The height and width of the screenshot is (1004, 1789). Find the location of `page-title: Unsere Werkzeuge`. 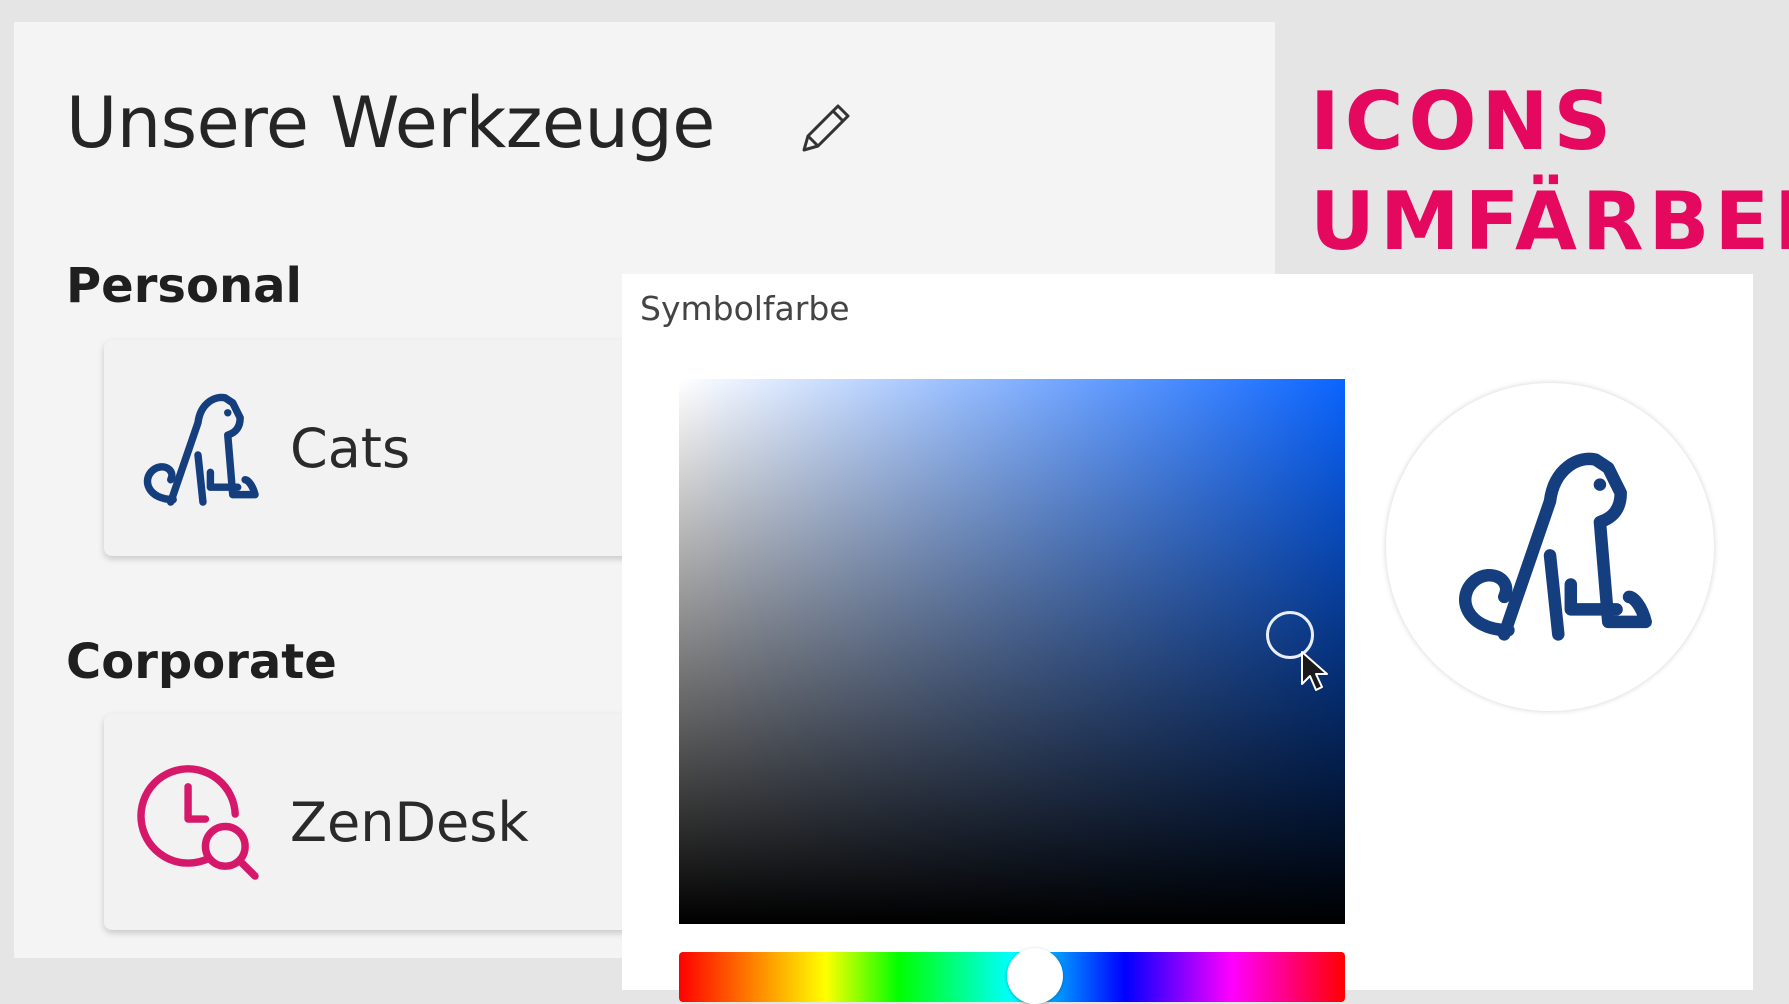

page-title: Unsere Werkzeuge is located at coordinates (390, 123).